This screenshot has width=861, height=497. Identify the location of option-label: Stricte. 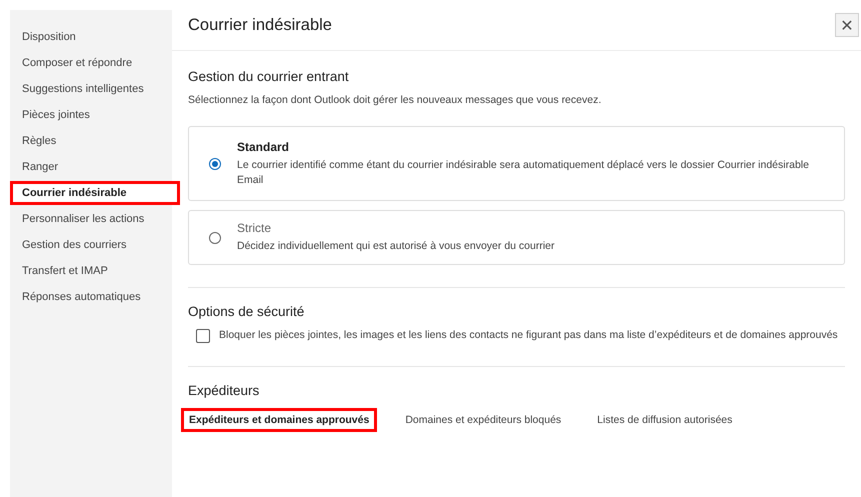
(254, 228).